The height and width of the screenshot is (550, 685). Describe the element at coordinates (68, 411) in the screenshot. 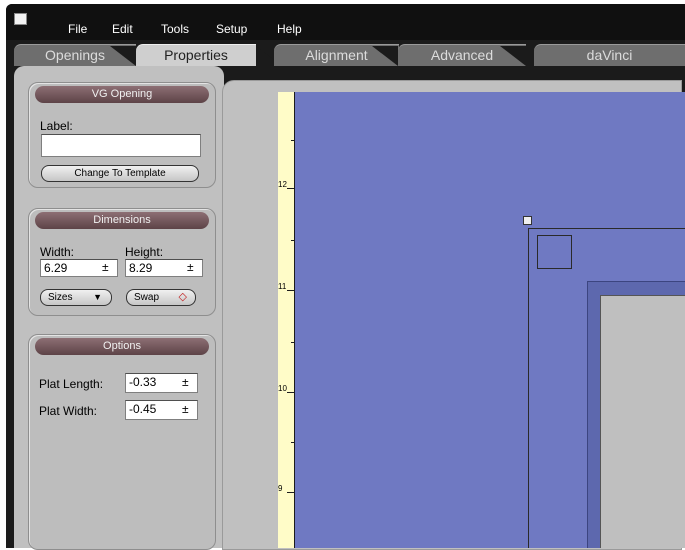

I see `plat-width-caption: Plat Width:` at that location.